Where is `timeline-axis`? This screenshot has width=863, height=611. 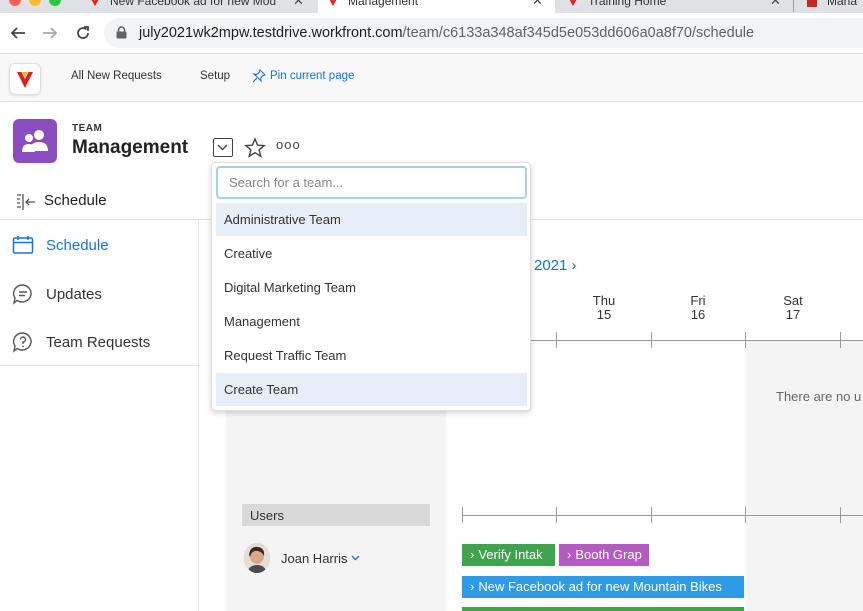 timeline-axis is located at coordinates (662, 515).